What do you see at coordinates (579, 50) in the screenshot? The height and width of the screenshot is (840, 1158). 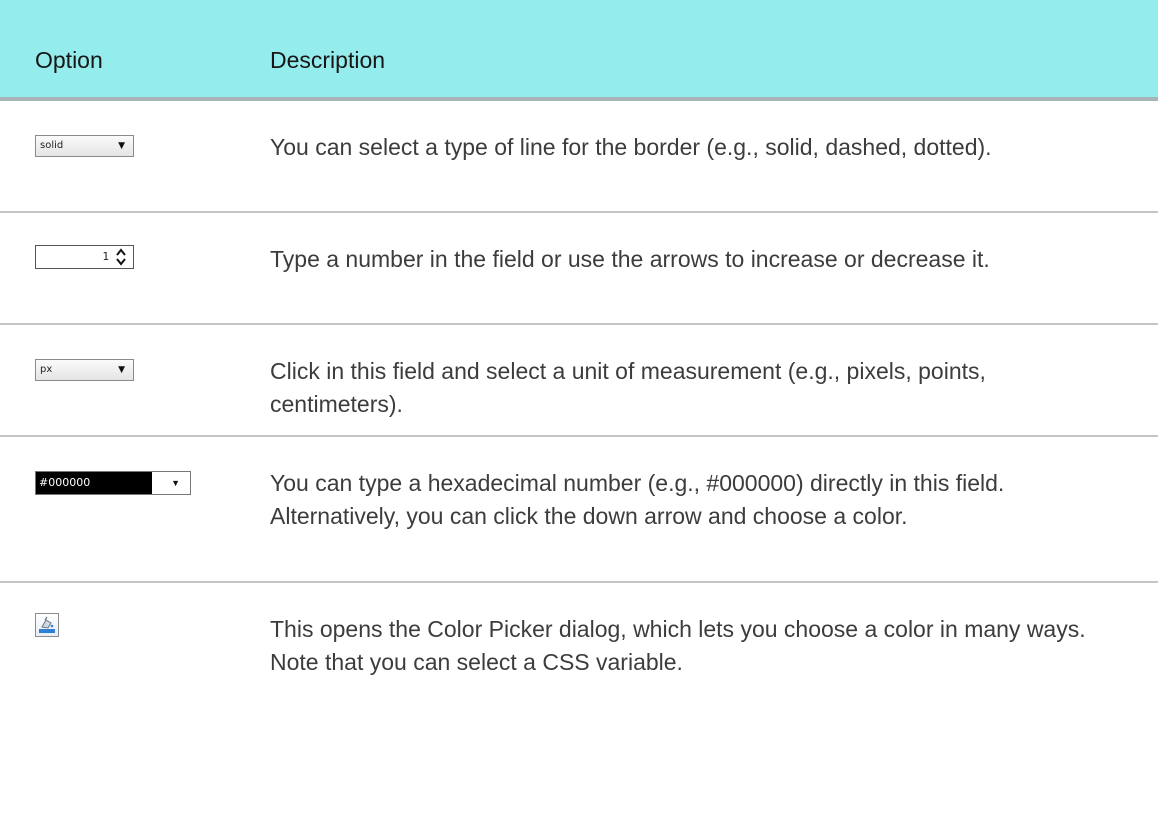 I see `table-header: Option Description` at bounding box center [579, 50].